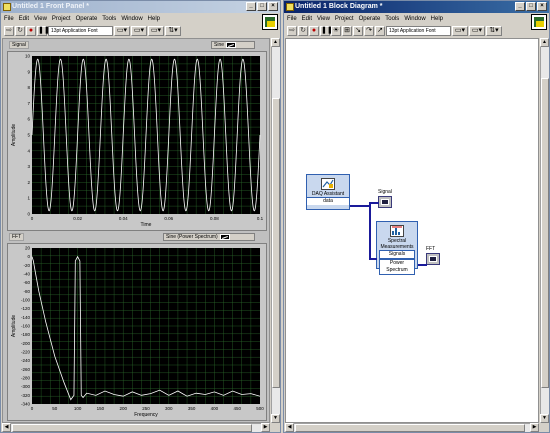 The width and height of the screenshot is (550, 433). What do you see at coordinates (9, 19) in the screenshot?
I see `fp-menu-file: File` at bounding box center [9, 19].